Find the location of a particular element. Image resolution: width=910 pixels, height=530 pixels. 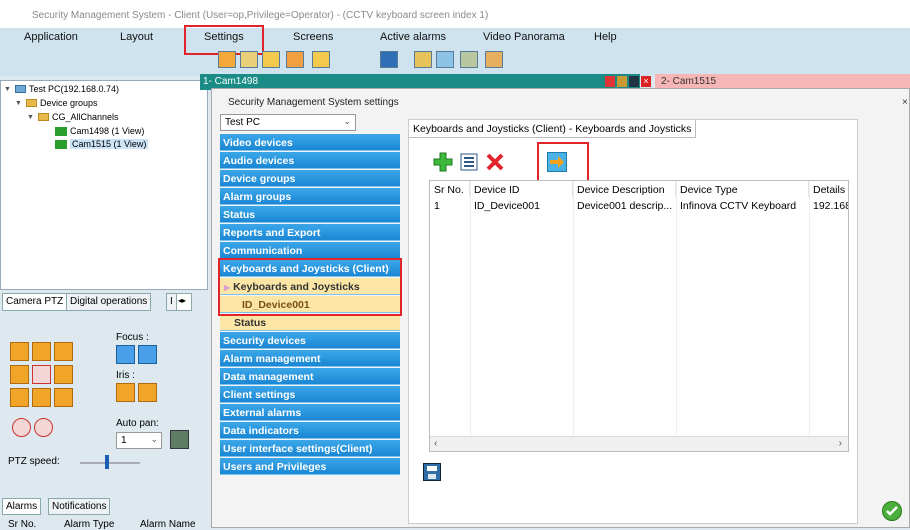

menu-active-alarms: Active alarms is located at coordinates (413, 37).